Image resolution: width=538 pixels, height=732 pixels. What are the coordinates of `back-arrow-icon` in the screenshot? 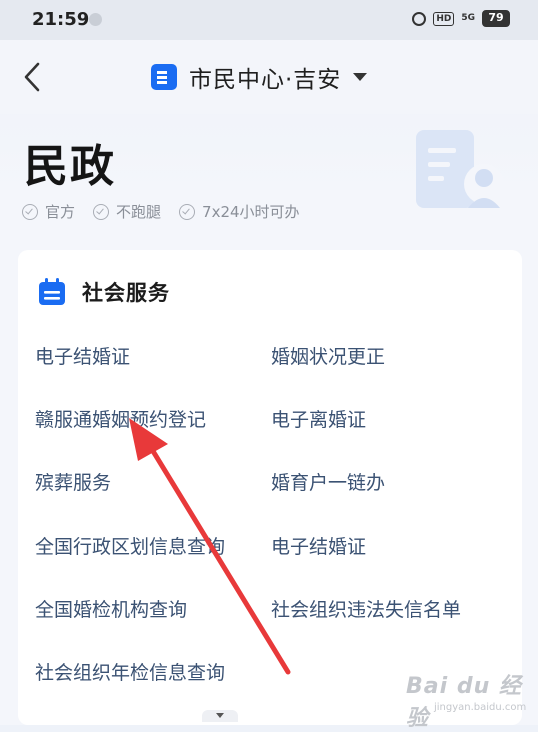 It's located at (32, 77).